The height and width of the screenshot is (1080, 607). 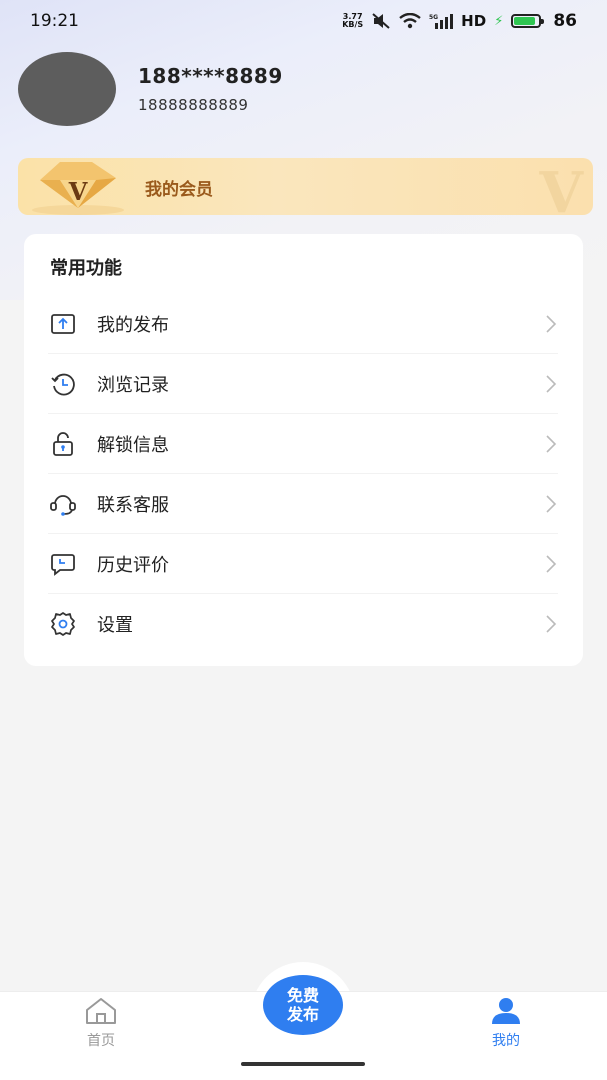 I want to click on menu-item-settings: 设置, so click(x=303, y=624).